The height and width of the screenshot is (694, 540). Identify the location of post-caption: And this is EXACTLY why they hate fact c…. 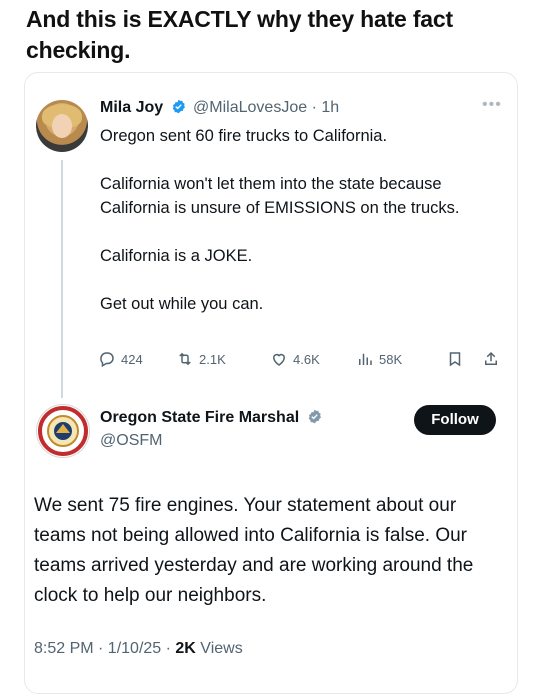
(239, 34).